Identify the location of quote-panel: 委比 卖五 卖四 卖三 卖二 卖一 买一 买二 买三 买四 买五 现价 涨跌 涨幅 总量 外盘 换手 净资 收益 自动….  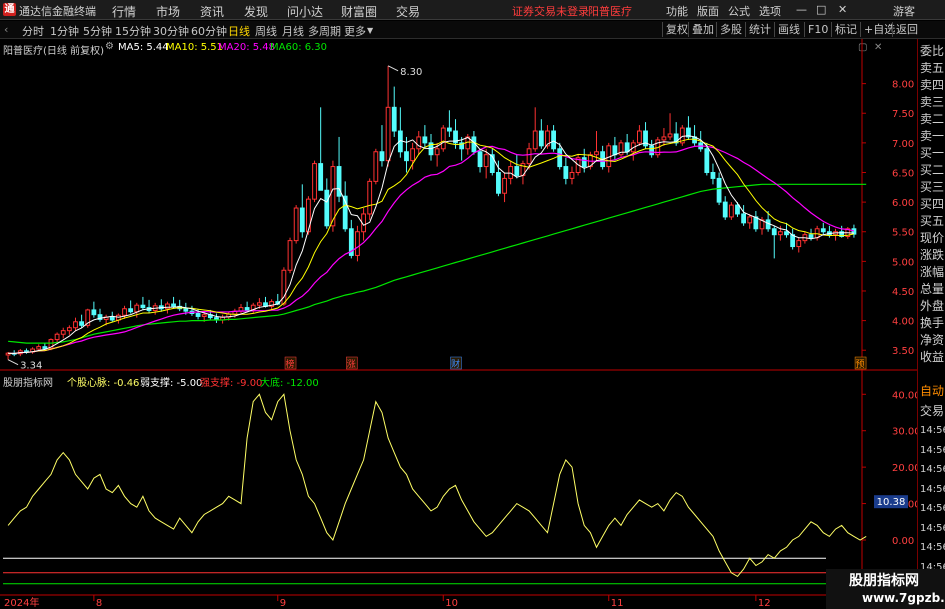
(931, 324).